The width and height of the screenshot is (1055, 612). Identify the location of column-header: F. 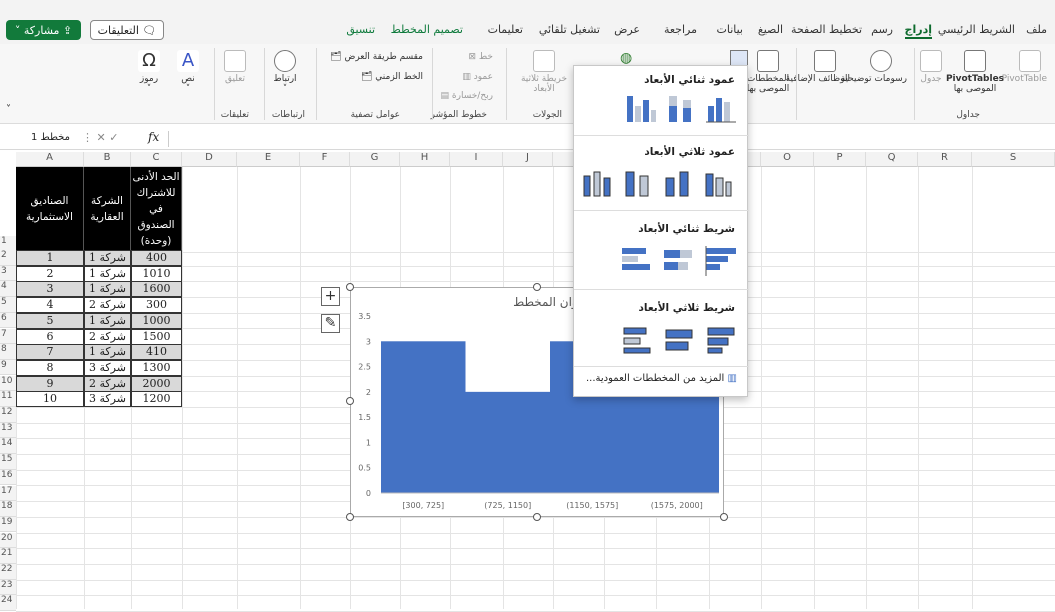
(325, 159).